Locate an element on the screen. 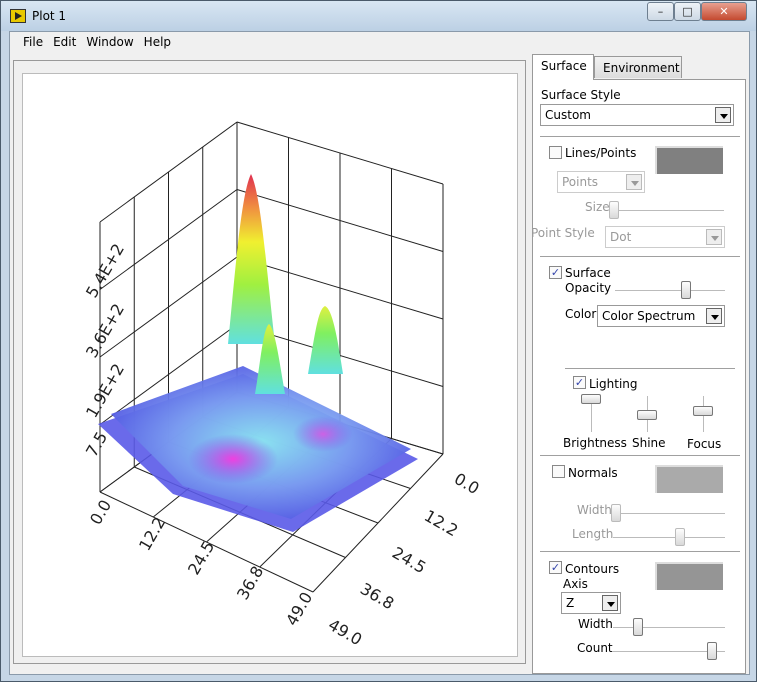 The width and height of the screenshot is (757, 682). normals-checkbox is located at coordinates (558, 471).